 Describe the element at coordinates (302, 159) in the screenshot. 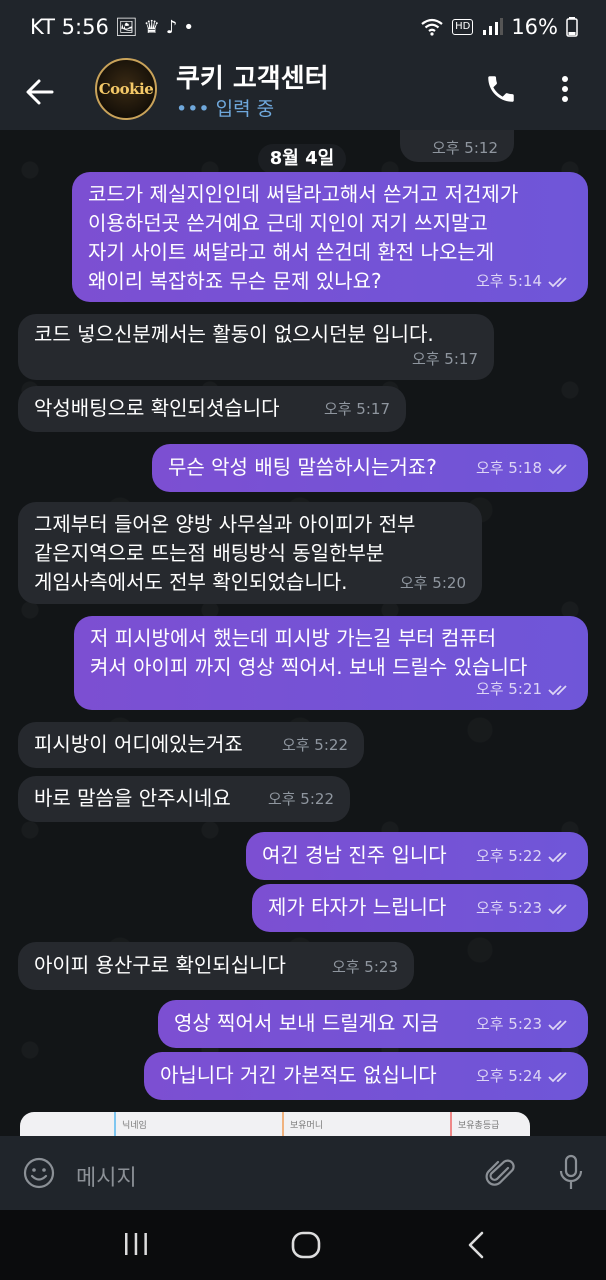

I see `date-badge: 8월 4일` at that location.